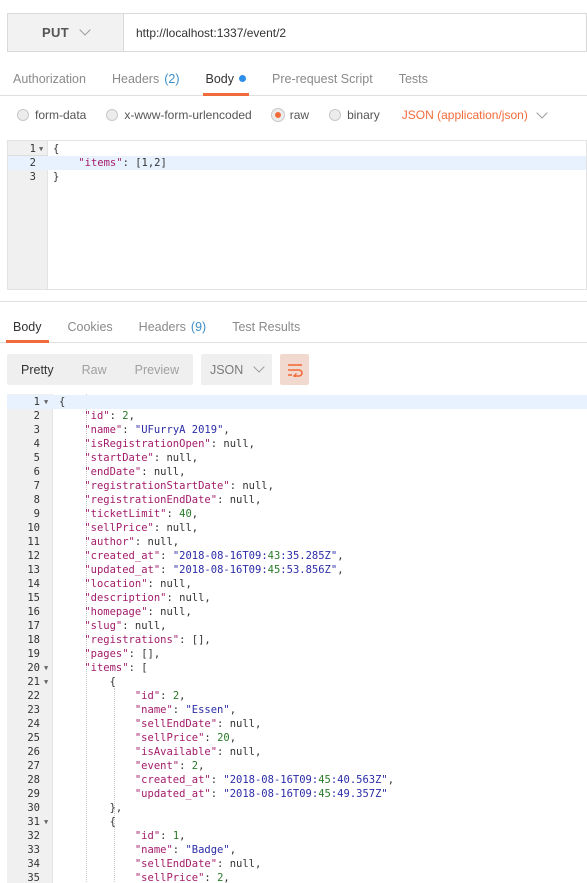  I want to click on response-tabs: Body Cookies Headers (9) Test Results, so click(293, 327).